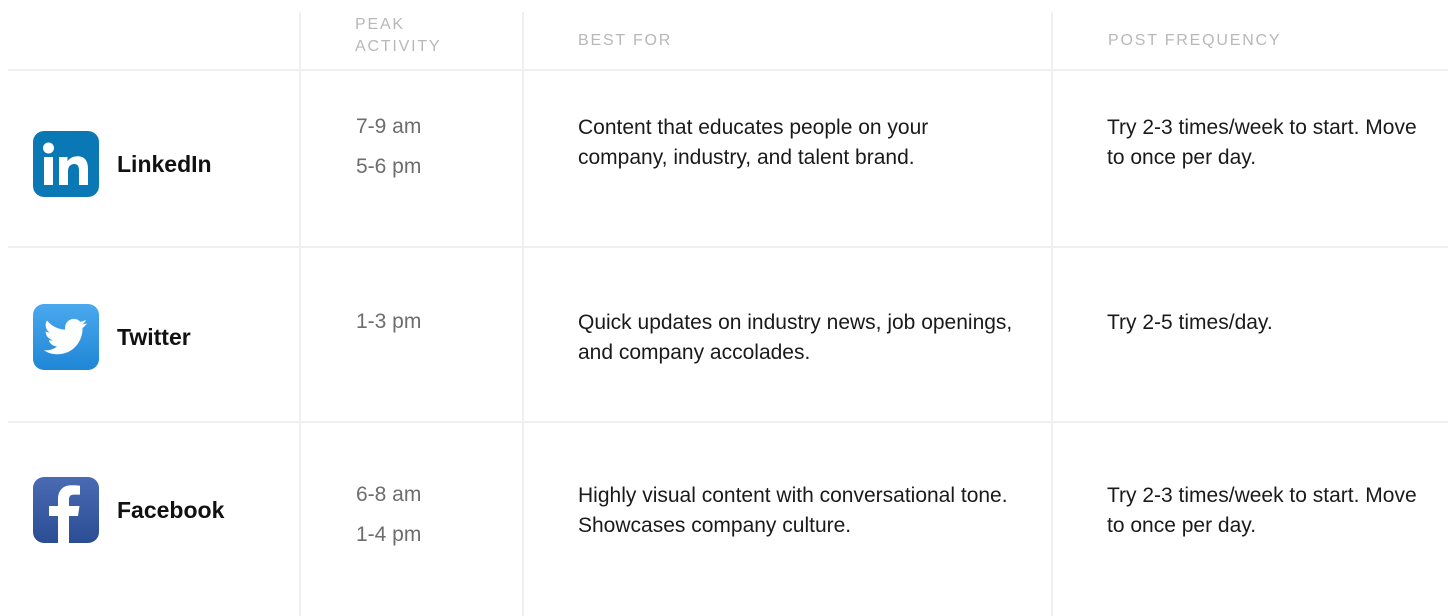  Describe the element at coordinates (398, 36) in the screenshot. I see `header-peak-activity: PEAK ACTIVITY` at that location.